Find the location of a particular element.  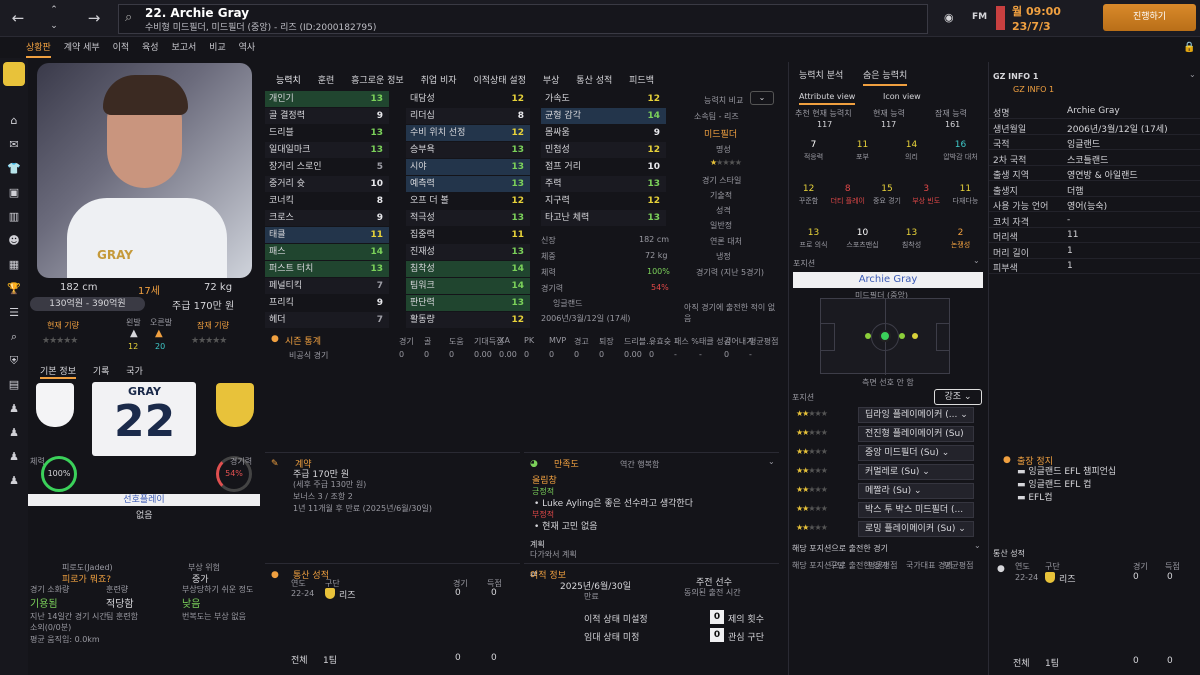

england-crest-icon is located at coordinates (55, 405).